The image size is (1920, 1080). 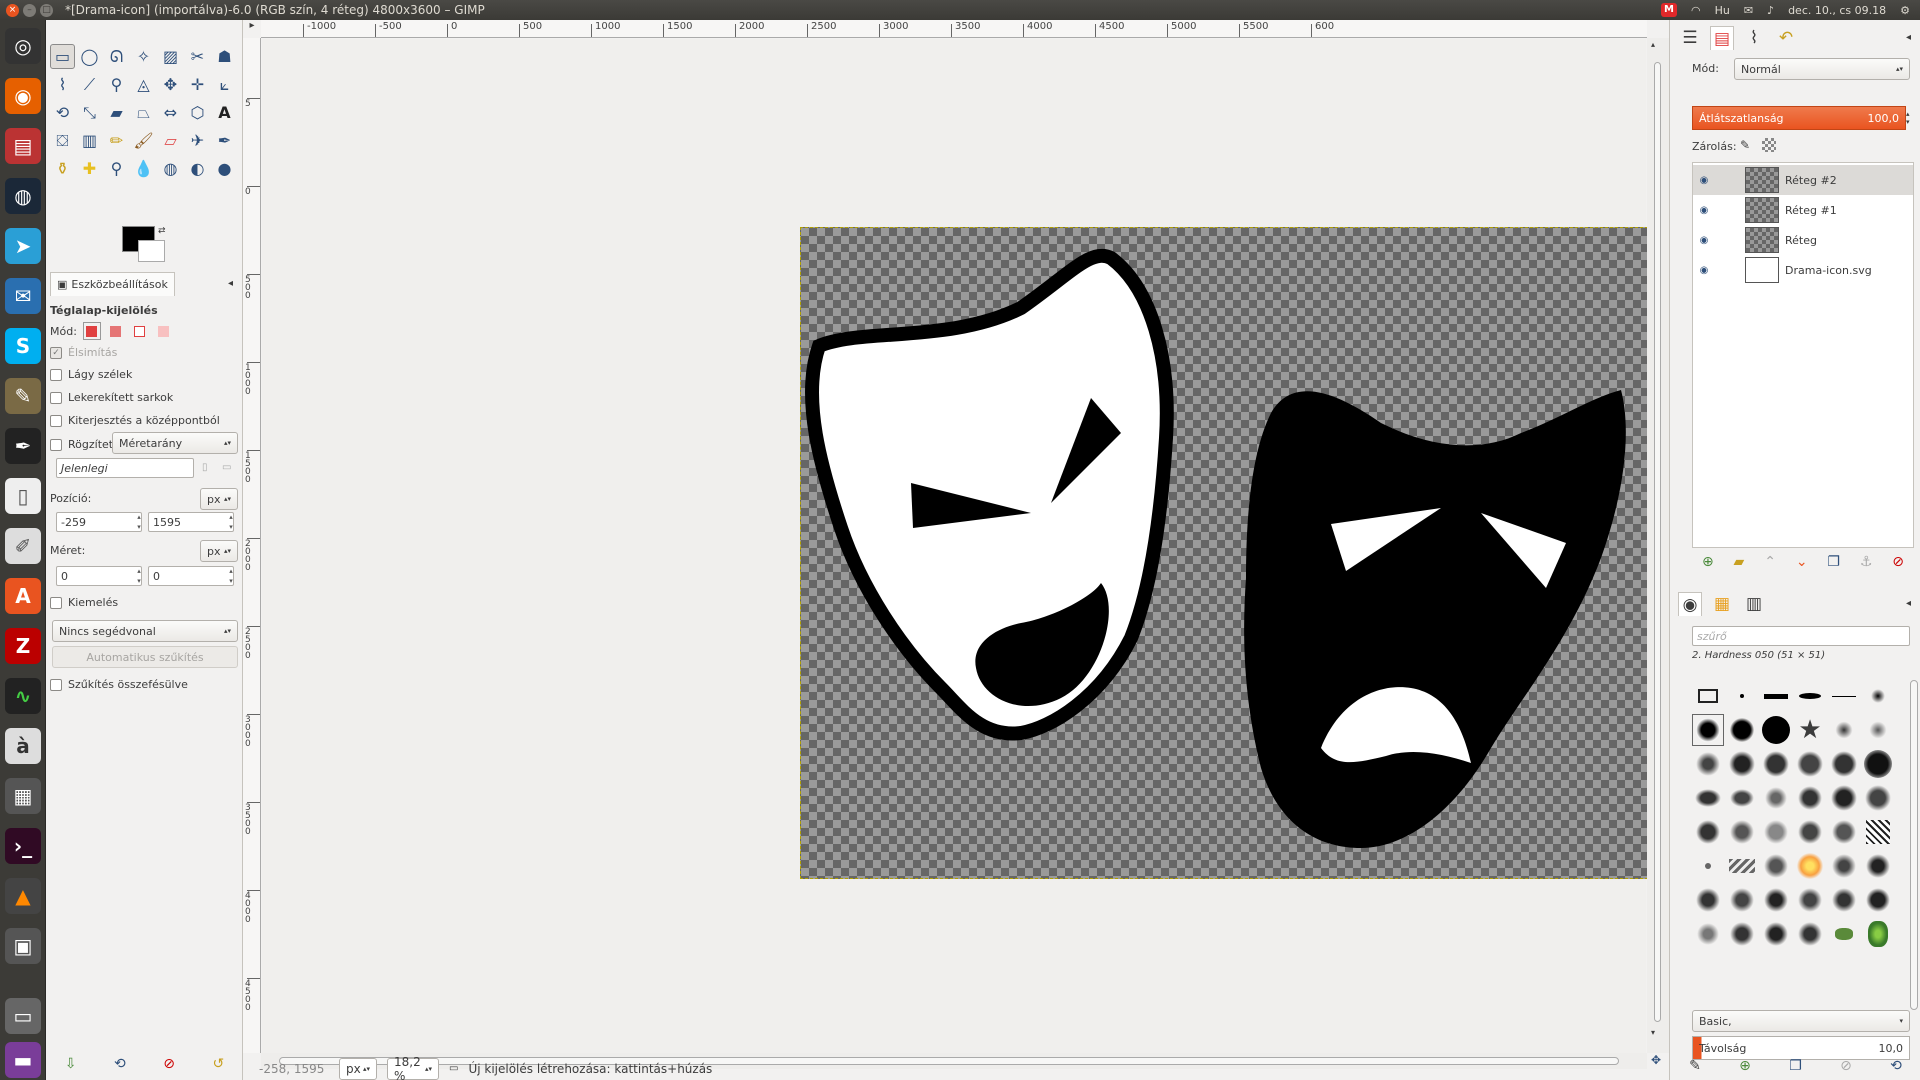 What do you see at coordinates (56, 602) in the screenshot?
I see `highlight-checkbox` at bounding box center [56, 602].